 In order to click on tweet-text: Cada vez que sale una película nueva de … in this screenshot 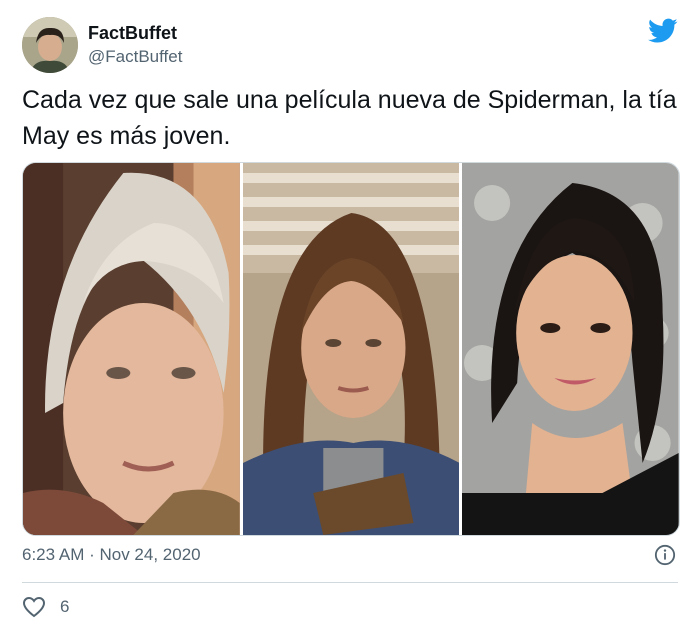, I will do `click(349, 118)`.